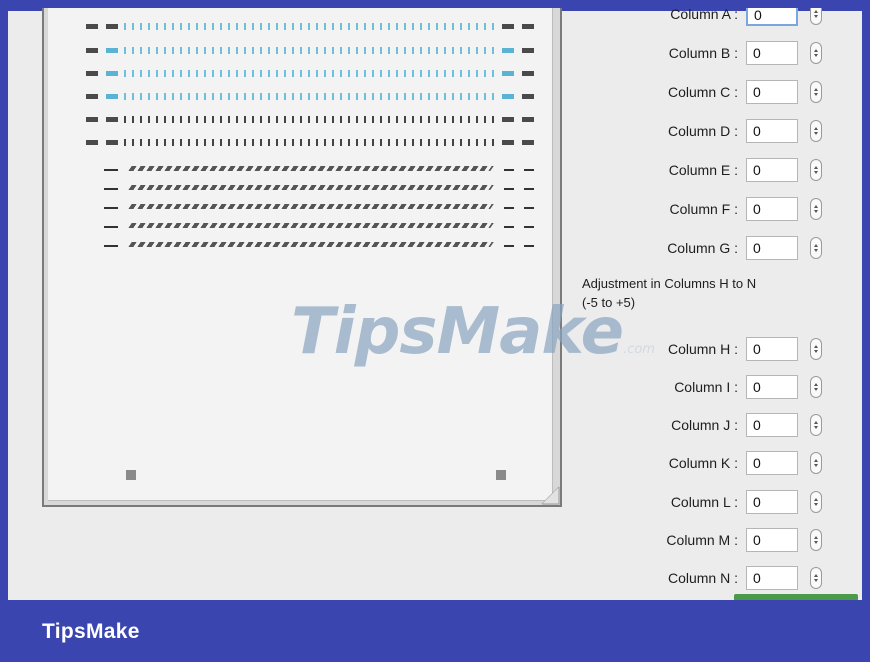 This screenshot has height=662, width=870. Describe the element at coordinates (772, 387) in the screenshot. I see `column-i-field: 0` at that location.